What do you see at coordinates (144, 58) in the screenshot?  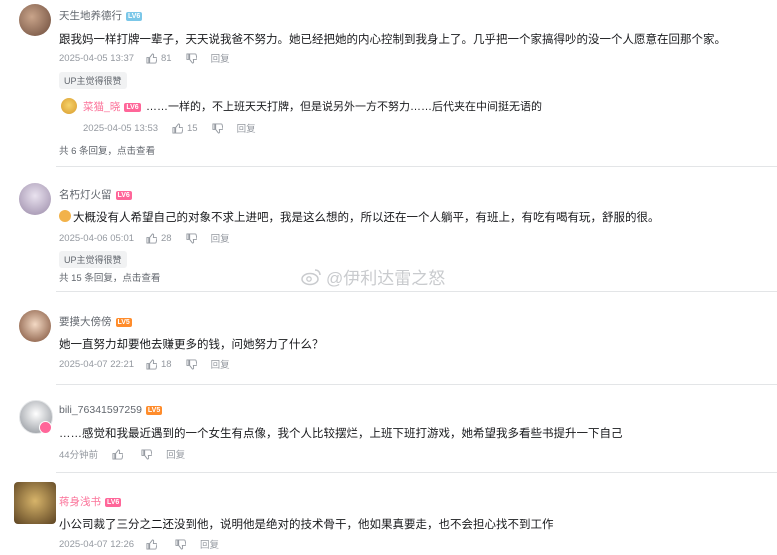 I see `comment-meta: 2025-04-05 13:37 81 回复` at bounding box center [144, 58].